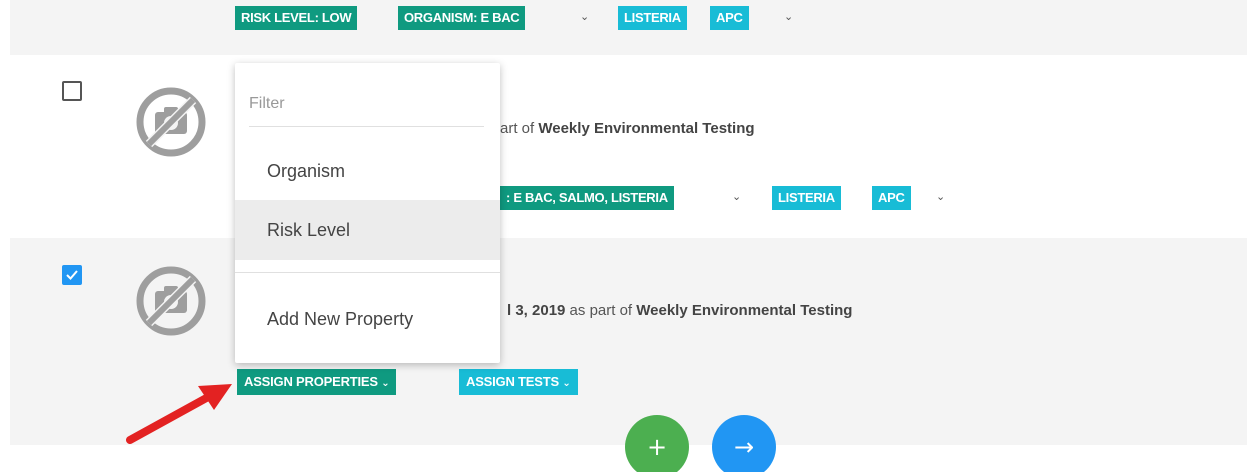  I want to click on menu-item-organism: Organism, so click(367, 171).